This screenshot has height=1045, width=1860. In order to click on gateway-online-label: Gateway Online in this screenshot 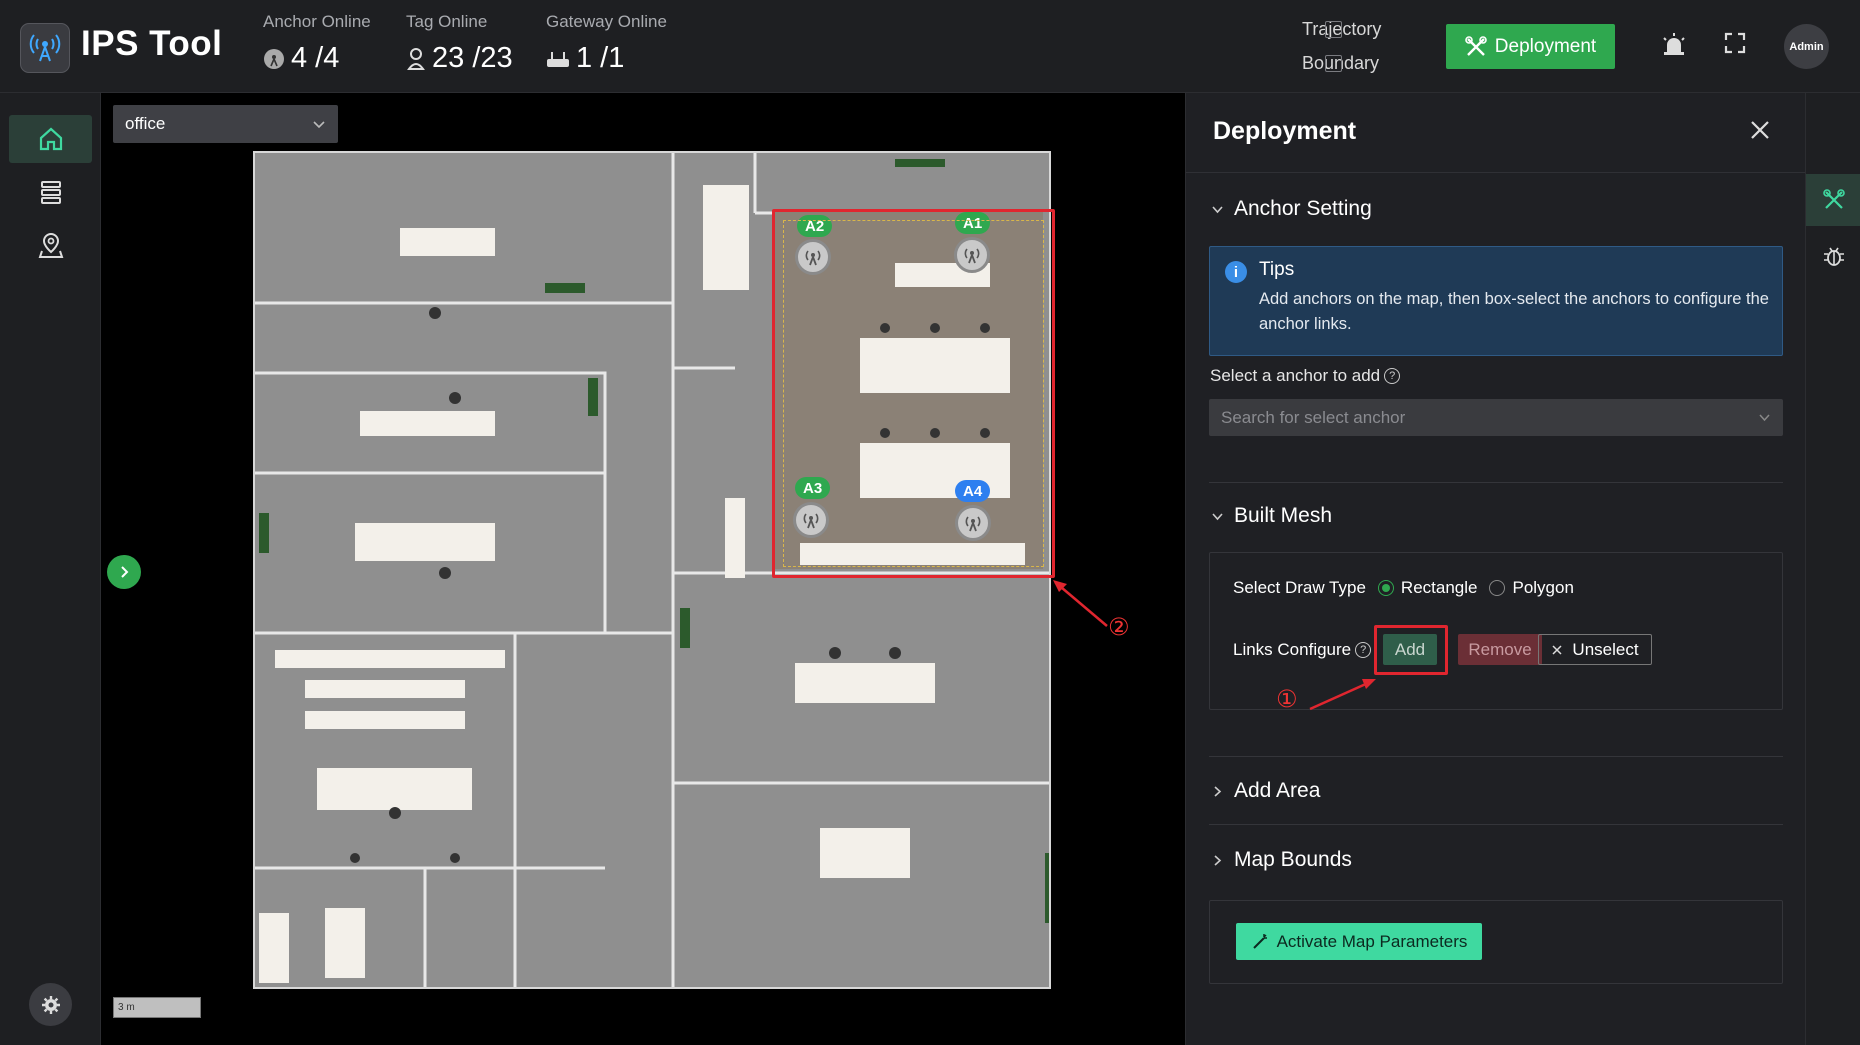, I will do `click(606, 21)`.